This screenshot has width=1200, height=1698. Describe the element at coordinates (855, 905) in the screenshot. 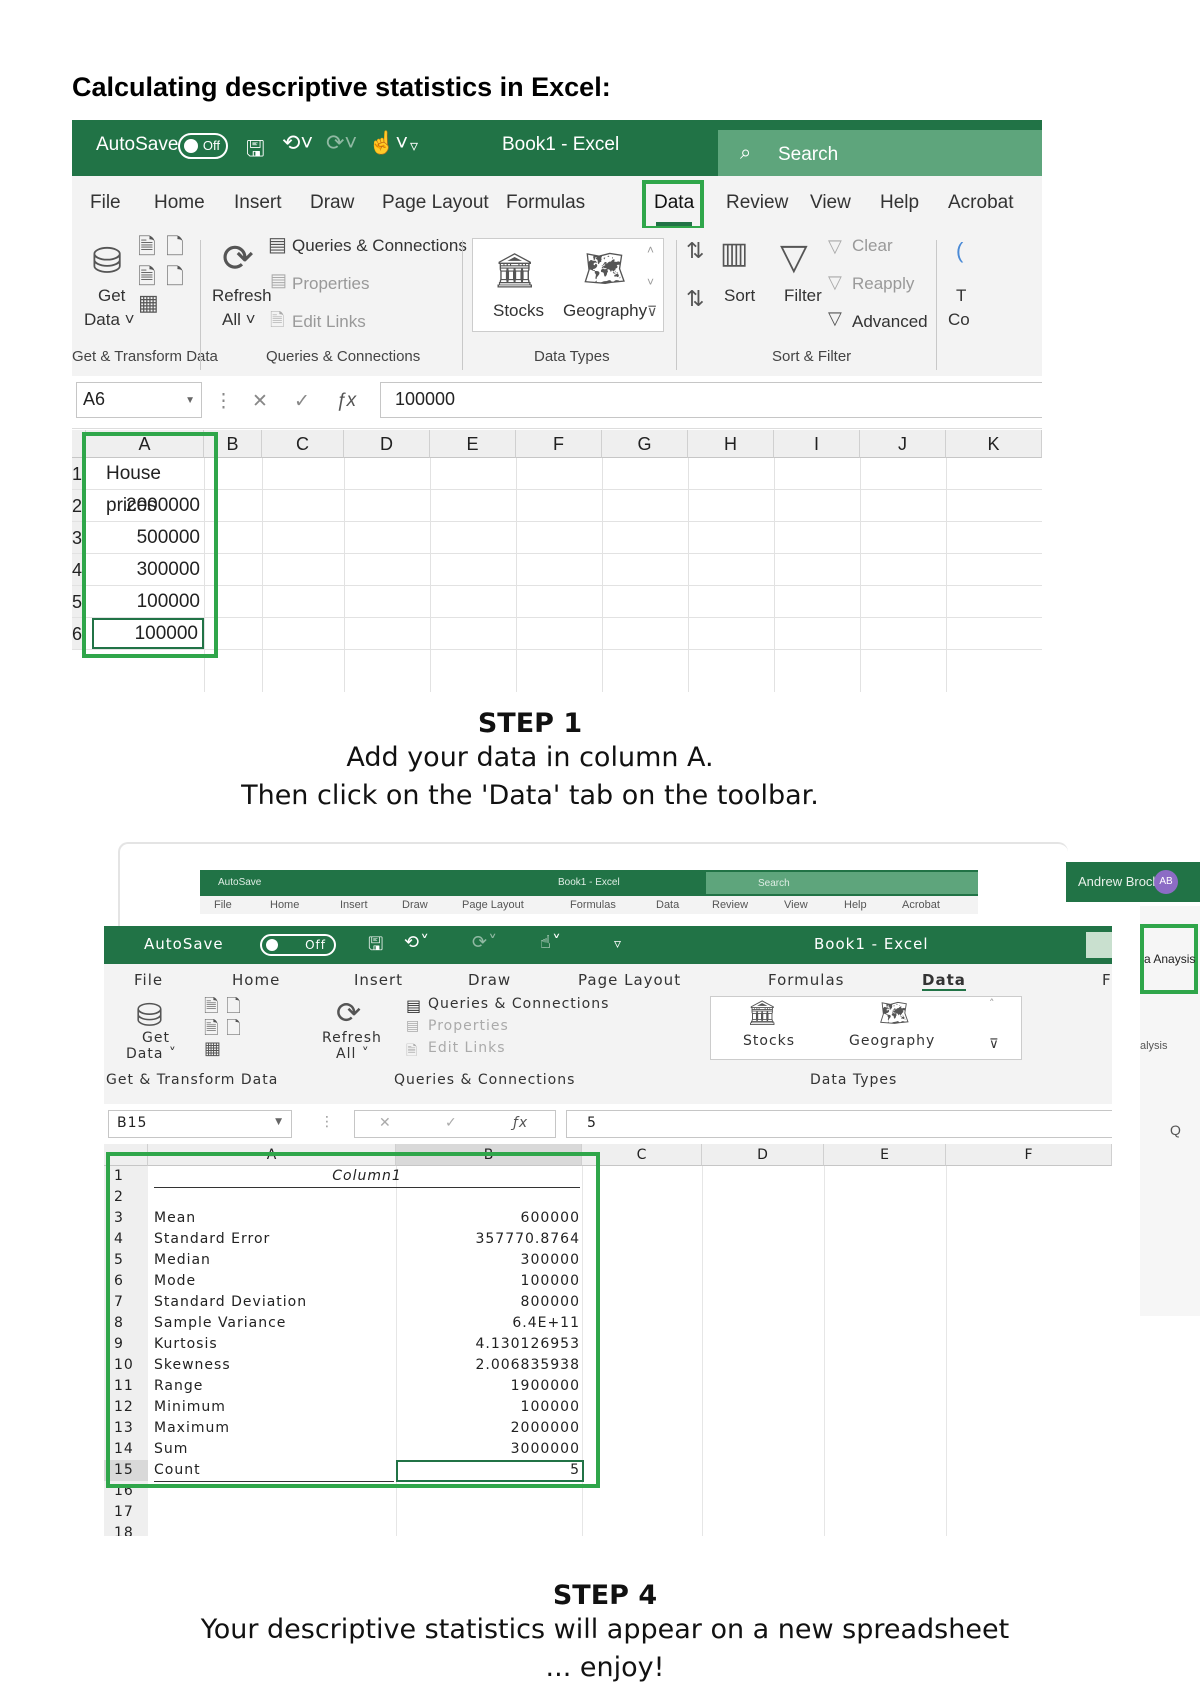

I see `bg-tab-help: Help` at that location.